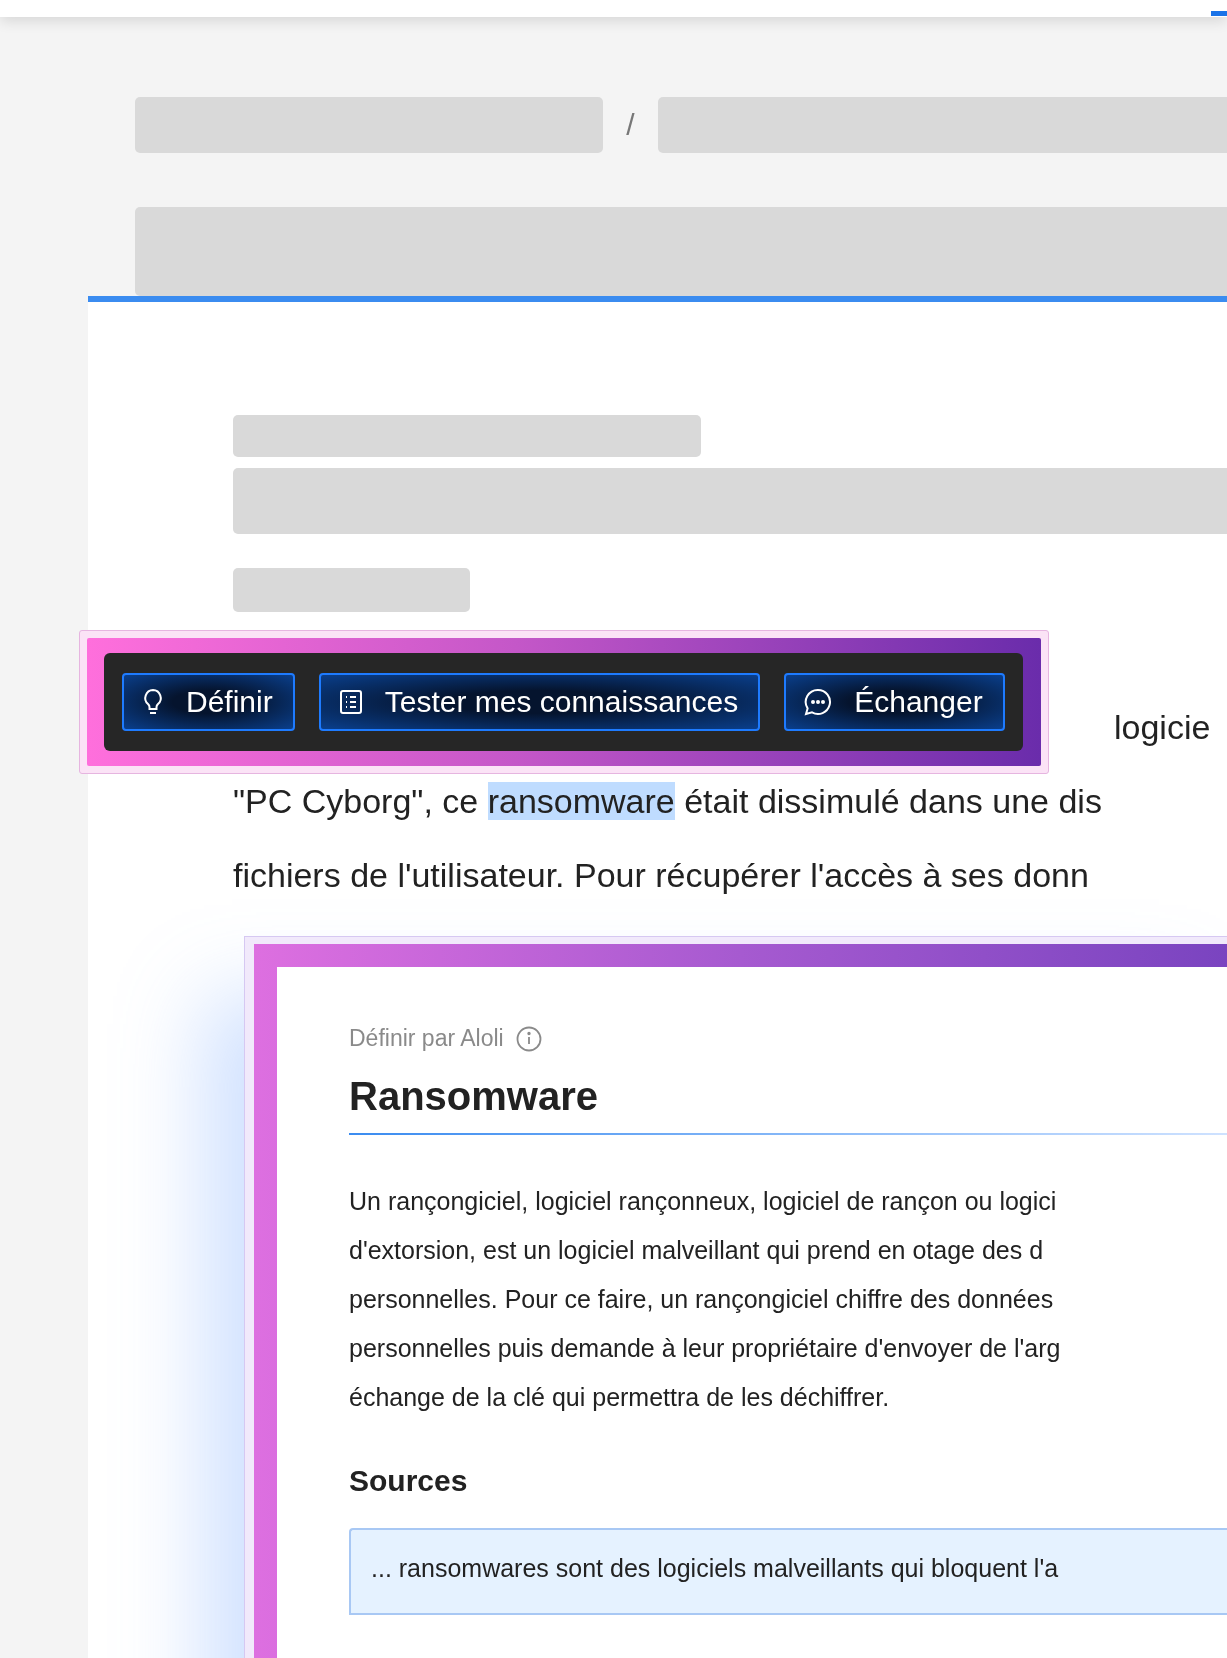 The height and width of the screenshot is (1658, 1227). What do you see at coordinates (818, 702) in the screenshot?
I see `chat-icon` at bounding box center [818, 702].